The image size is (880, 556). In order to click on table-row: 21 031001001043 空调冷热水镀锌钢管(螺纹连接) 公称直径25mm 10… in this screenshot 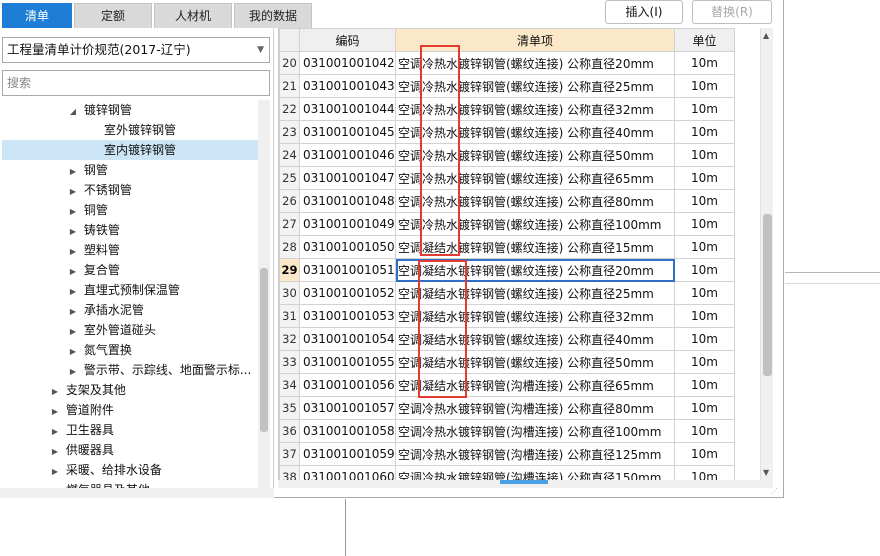, I will do `click(507, 86)`.